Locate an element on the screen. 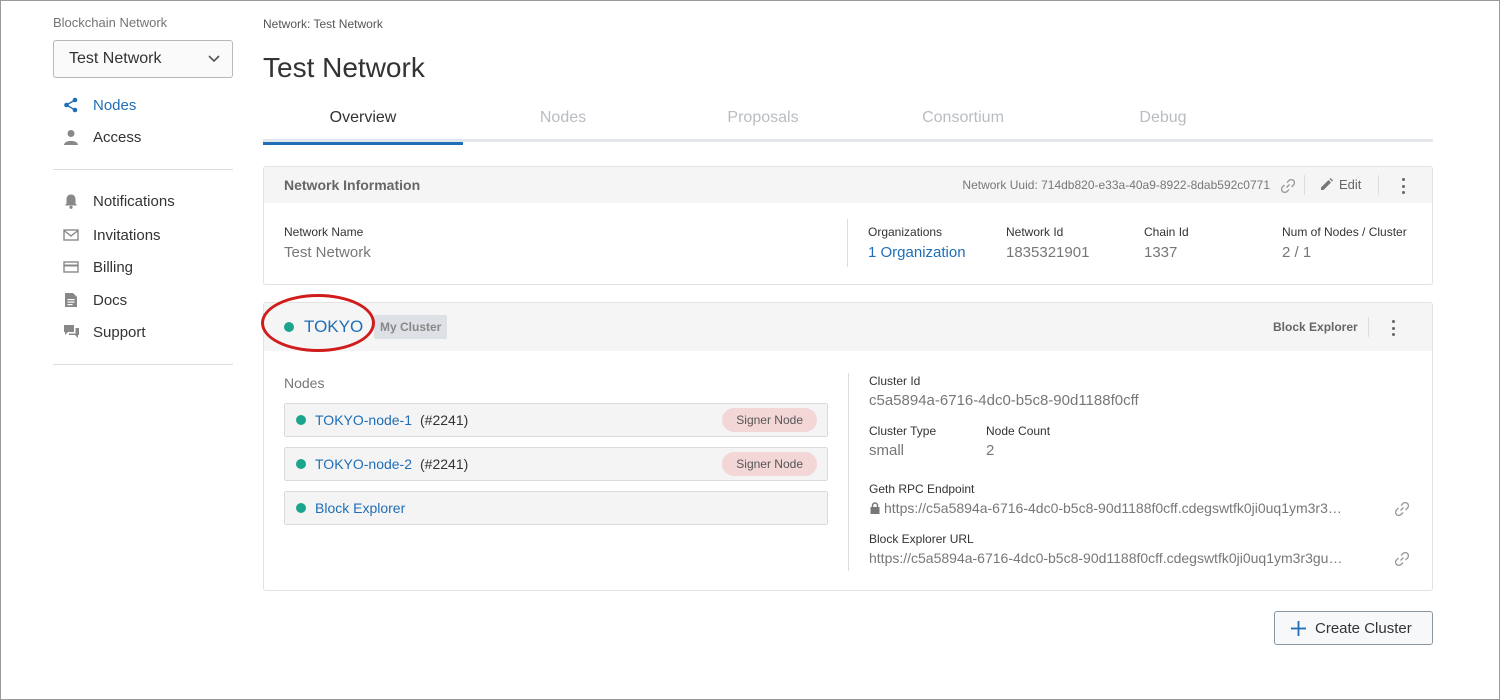 This screenshot has width=1500, height=700. sidebar-item-invitations: Invitations is located at coordinates (111, 235).